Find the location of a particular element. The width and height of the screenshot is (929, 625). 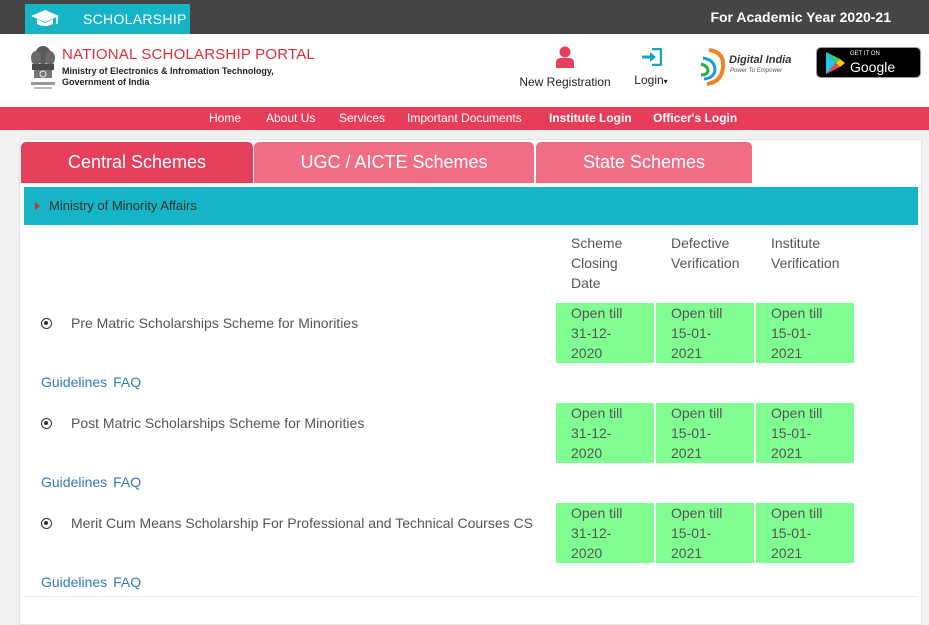

column-header-defective-verification: Defective Verification is located at coordinates (705, 253).